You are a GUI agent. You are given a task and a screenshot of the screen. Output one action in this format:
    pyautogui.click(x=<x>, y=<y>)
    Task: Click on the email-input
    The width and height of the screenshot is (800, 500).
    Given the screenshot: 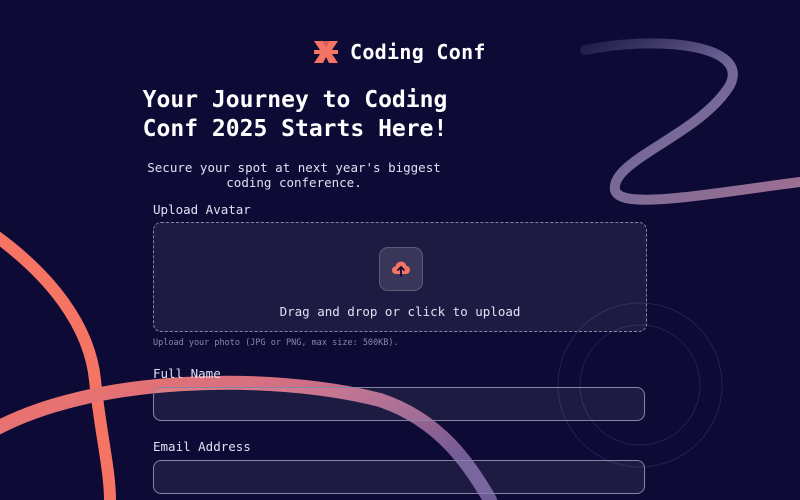 What is the action you would take?
    pyautogui.click(x=399, y=477)
    